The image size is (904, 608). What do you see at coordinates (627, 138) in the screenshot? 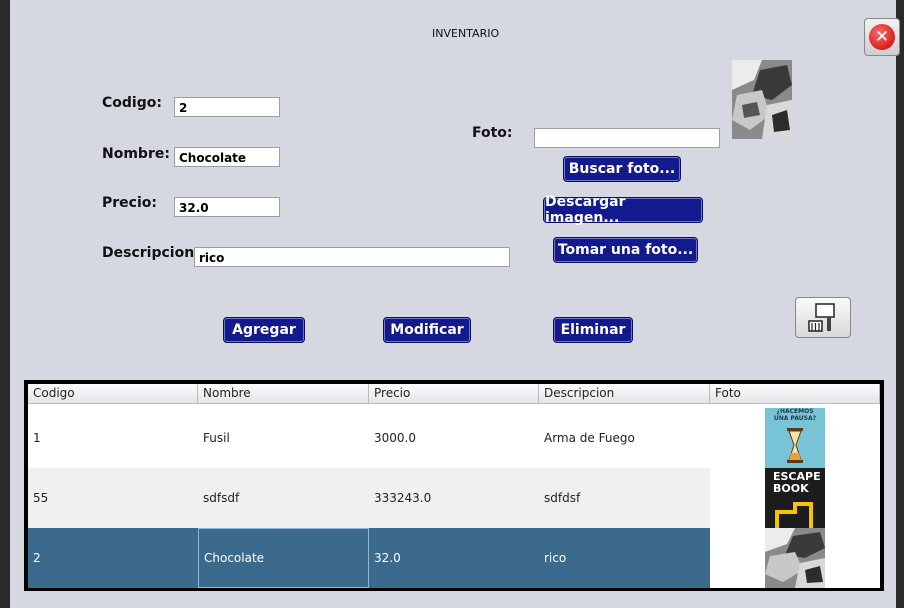
I see `foto-path-field` at bounding box center [627, 138].